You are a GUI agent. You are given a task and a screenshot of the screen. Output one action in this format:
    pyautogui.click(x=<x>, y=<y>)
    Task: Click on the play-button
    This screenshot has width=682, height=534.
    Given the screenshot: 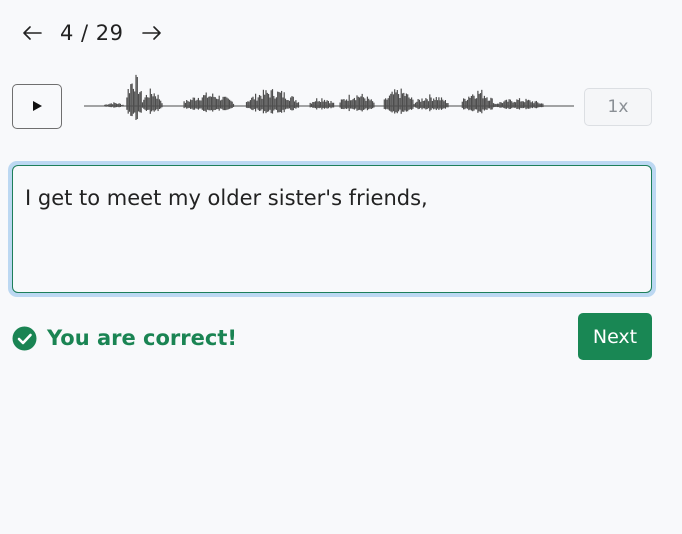 What is the action you would take?
    pyautogui.click(x=37, y=106)
    